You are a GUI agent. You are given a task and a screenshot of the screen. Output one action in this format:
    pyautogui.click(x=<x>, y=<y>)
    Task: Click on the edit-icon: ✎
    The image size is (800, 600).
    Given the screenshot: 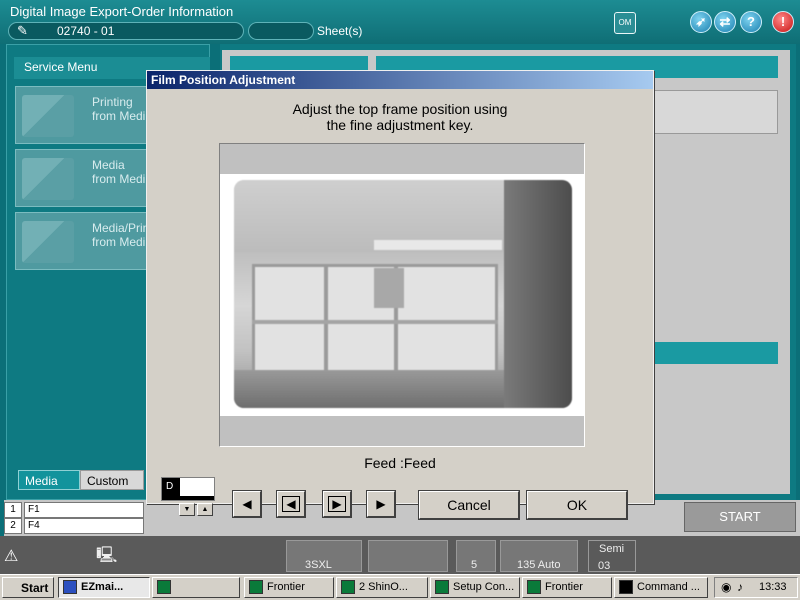 What is the action you would take?
    pyautogui.click(x=25, y=31)
    